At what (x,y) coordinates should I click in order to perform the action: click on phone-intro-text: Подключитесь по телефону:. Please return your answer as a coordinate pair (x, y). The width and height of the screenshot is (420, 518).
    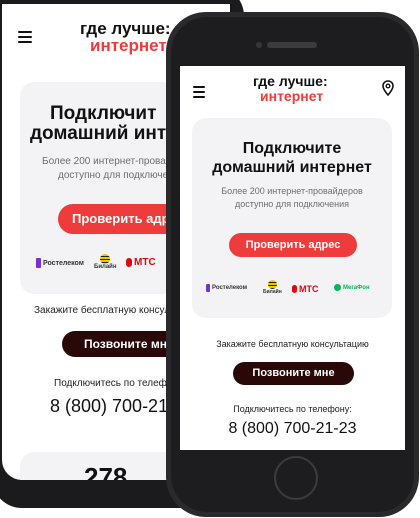
    Looking at the image, I should click on (292, 409).